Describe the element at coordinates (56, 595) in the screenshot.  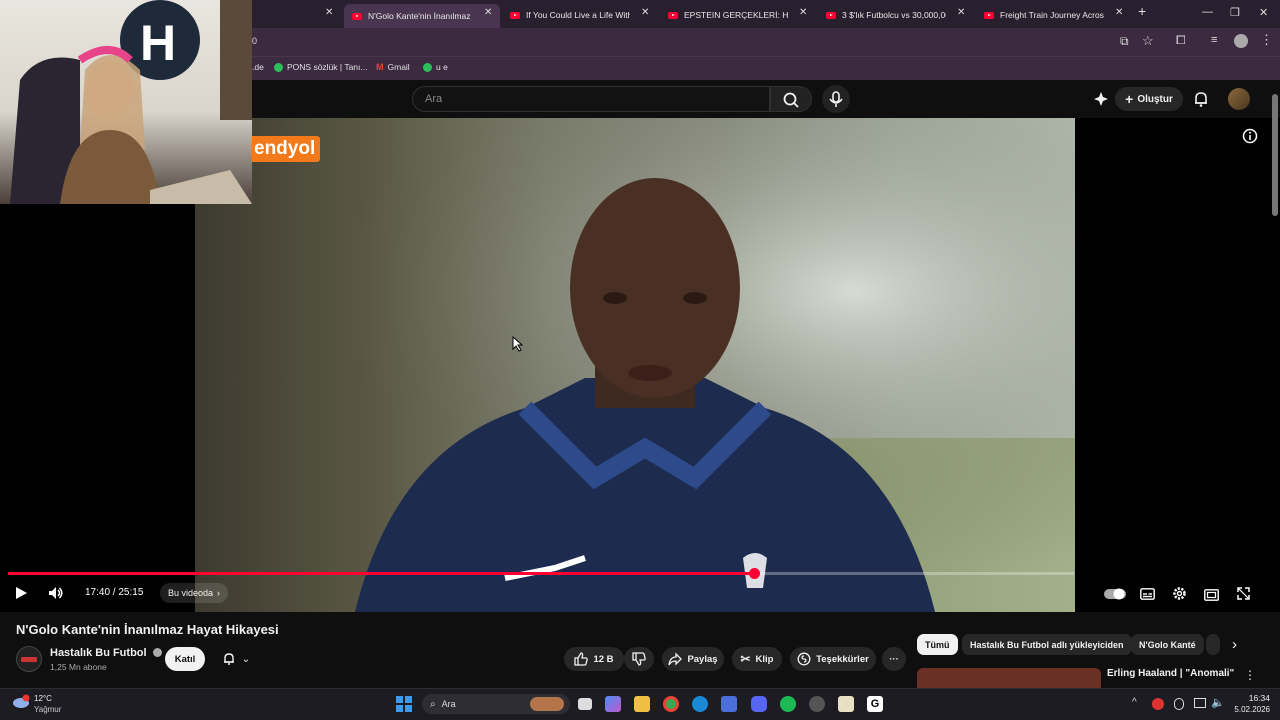
I see `volume-button` at that location.